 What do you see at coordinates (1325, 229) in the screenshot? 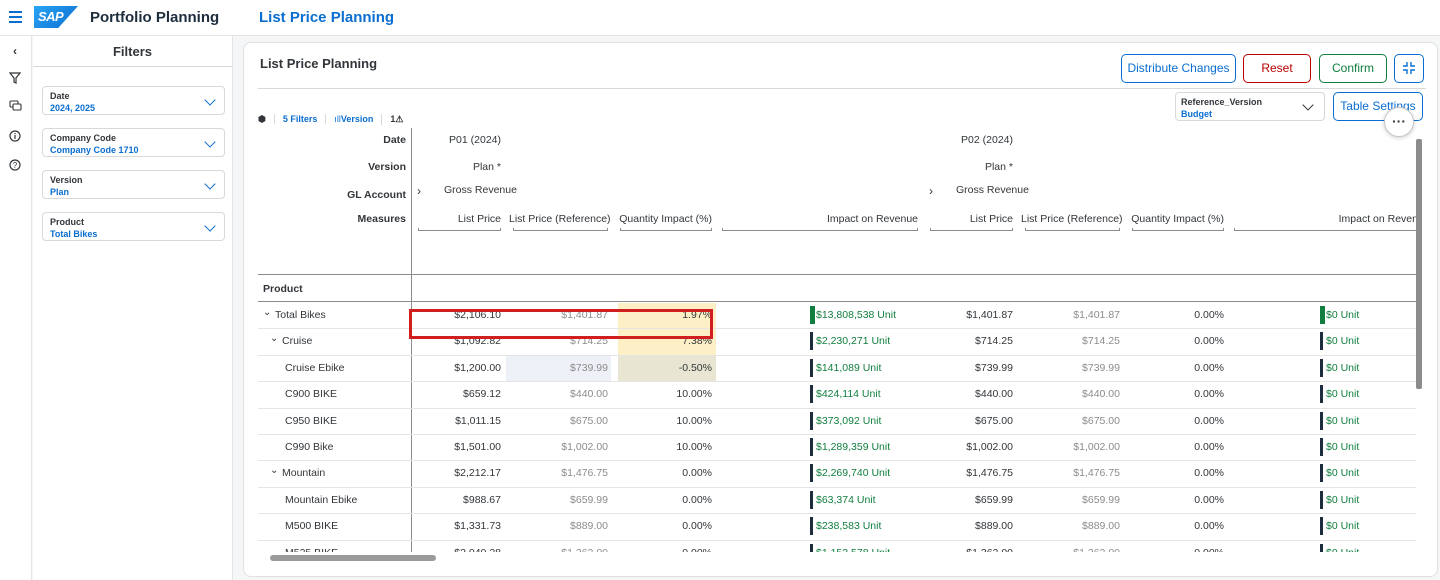
I see `measure-underline` at bounding box center [1325, 229].